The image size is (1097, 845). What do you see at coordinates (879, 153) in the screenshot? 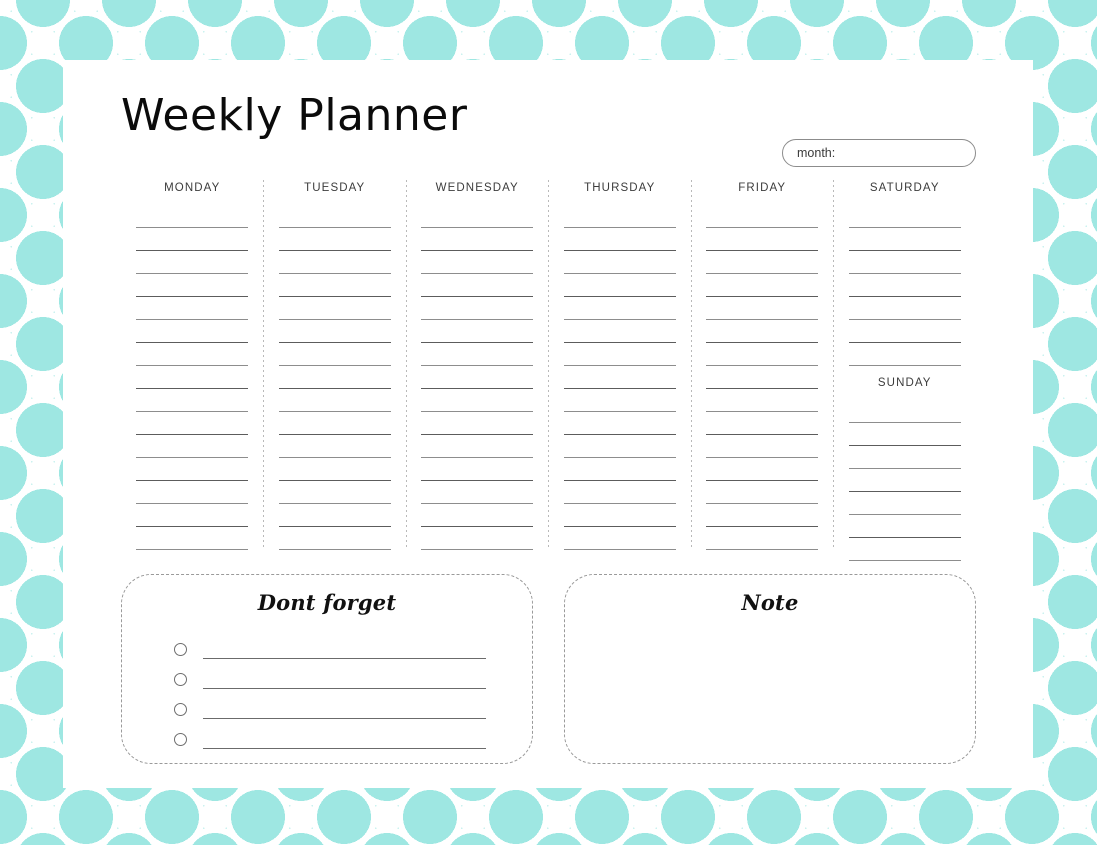
I see `month-field: month:` at bounding box center [879, 153].